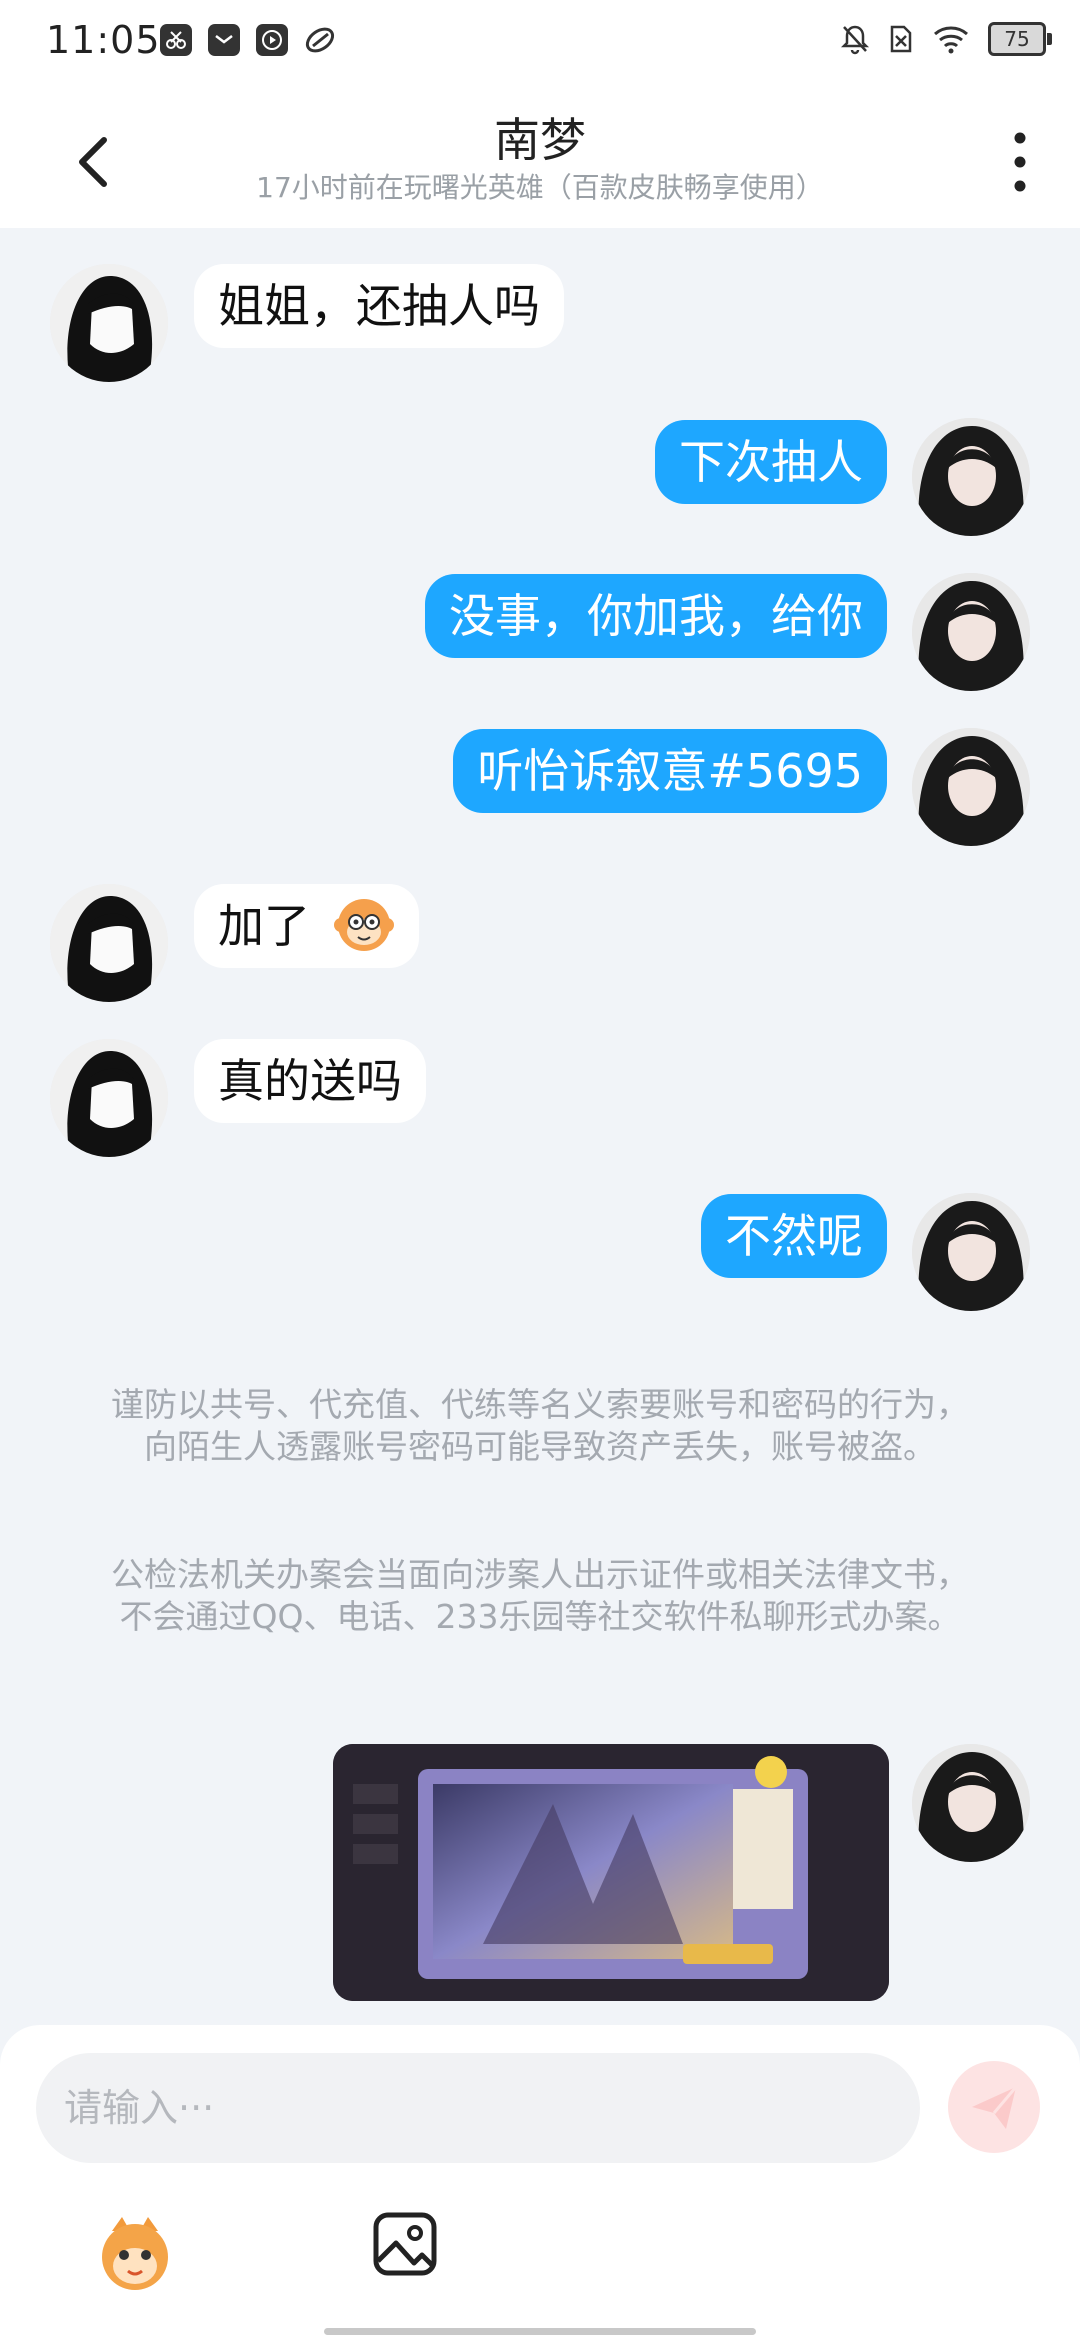  I want to click on contact-name: 南梦, so click(540, 140).